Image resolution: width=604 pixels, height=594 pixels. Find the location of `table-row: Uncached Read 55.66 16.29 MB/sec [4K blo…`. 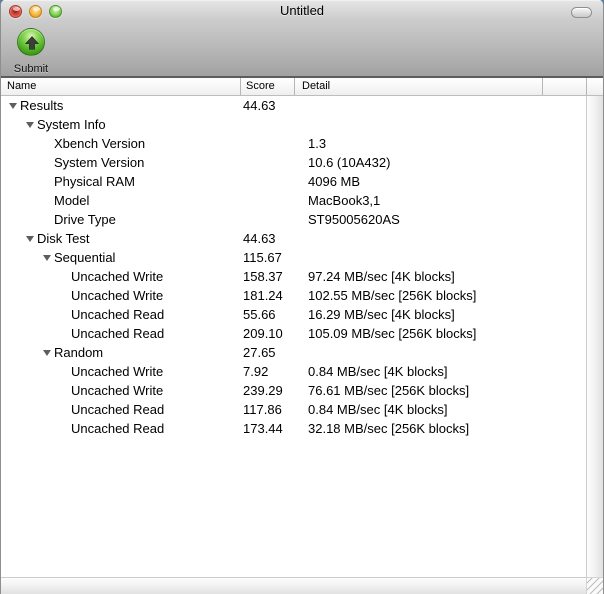

table-row: Uncached Read 55.66 16.29 MB/sec [4K blo… is located at coordinates (293, 314).